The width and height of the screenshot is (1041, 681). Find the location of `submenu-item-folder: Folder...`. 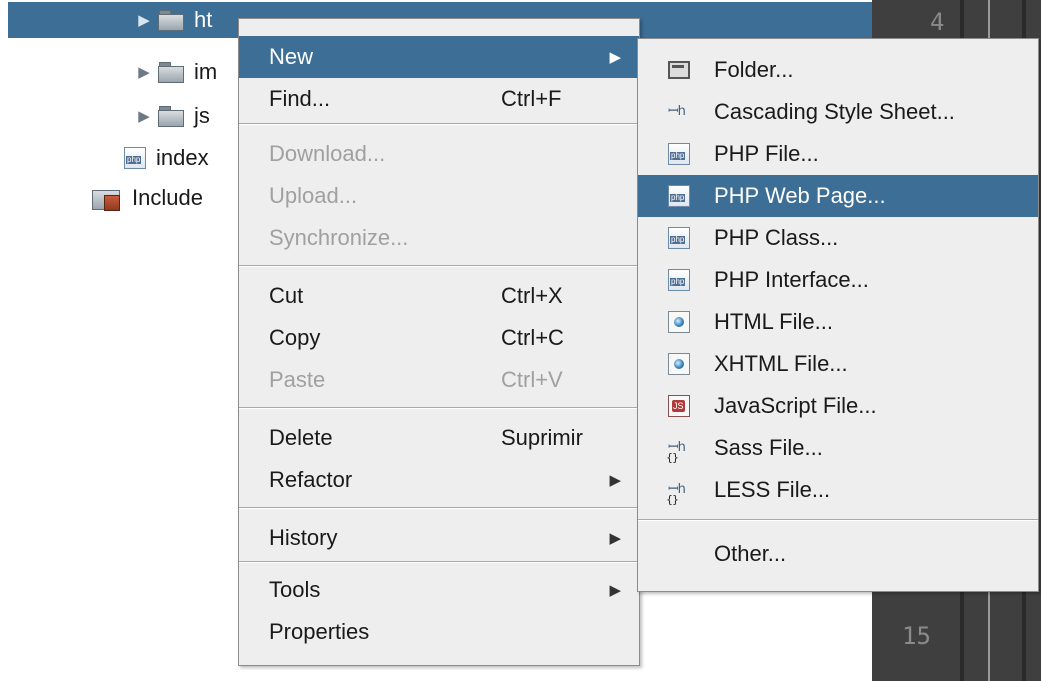

submenu-item-folder: Folder... is located at coordinates (838, 70).